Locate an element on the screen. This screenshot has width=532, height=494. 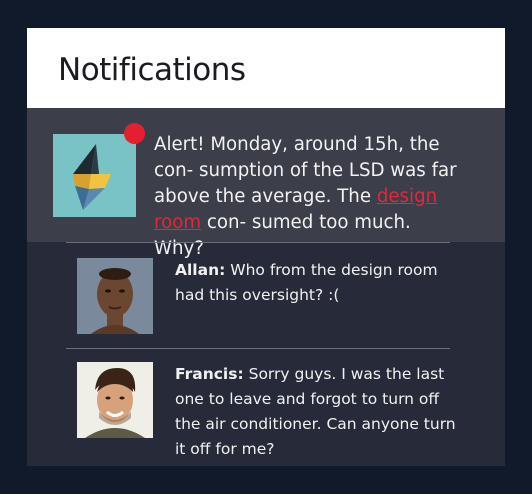
page-title: Notifications is located at coordinates (152, 70).